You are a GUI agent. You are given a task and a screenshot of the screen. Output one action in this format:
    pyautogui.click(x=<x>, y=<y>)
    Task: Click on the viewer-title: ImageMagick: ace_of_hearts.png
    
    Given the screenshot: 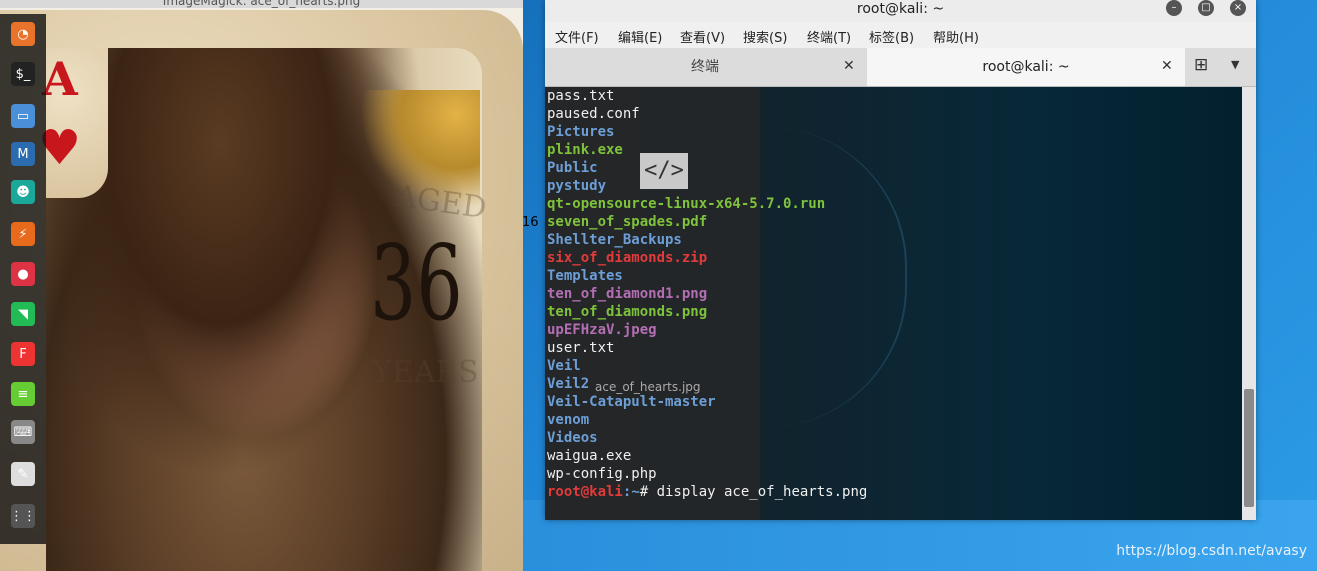 What is the action you would take?
    pyautogui.click(x=261, y=4)
    